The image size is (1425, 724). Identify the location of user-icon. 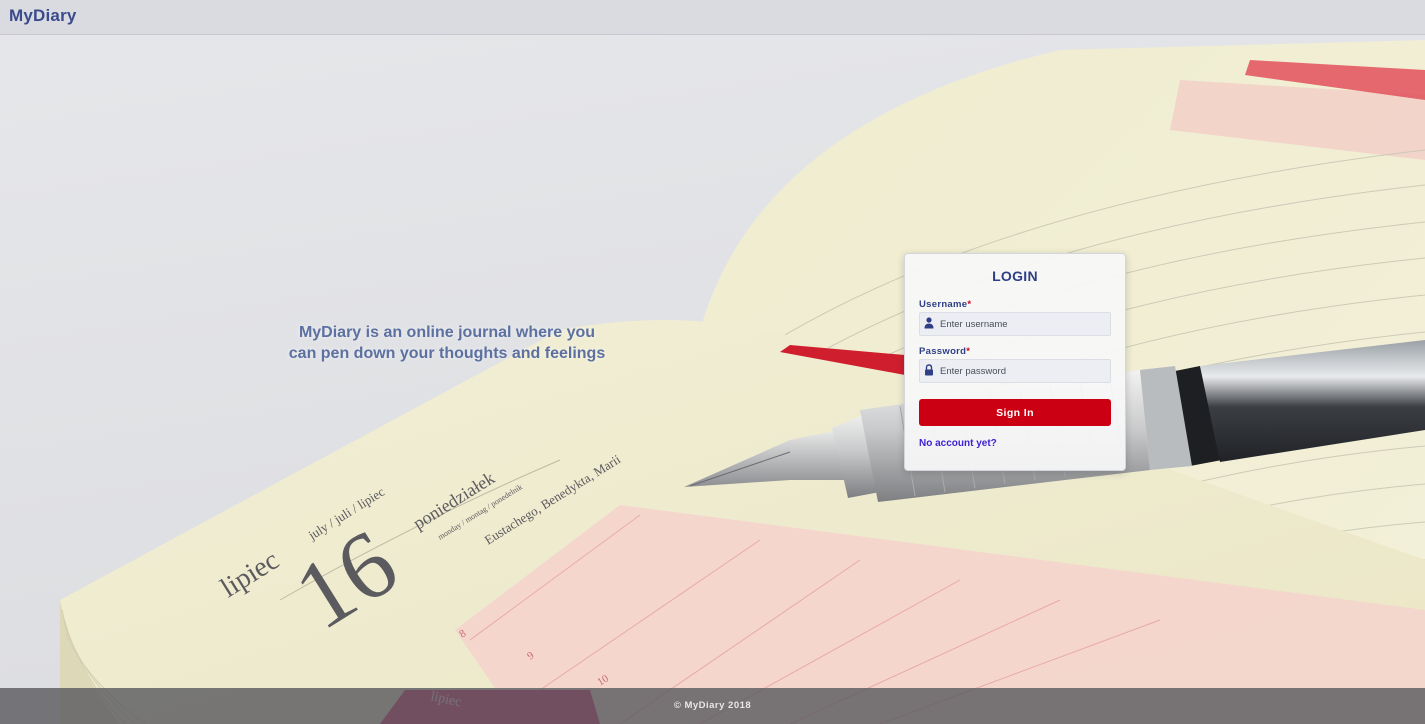
(929, 323).